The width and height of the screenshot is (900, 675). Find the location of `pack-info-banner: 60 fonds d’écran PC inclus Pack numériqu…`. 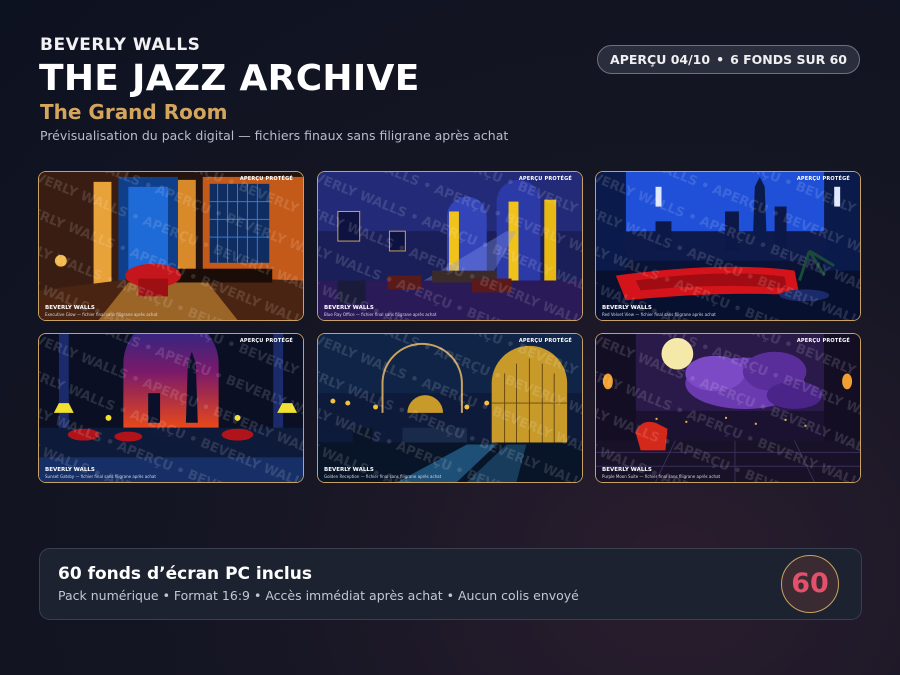

pack-info-banner: 60 fonds d’écran PC inclus Pack numériqu… is located at coordinates (450, 584).